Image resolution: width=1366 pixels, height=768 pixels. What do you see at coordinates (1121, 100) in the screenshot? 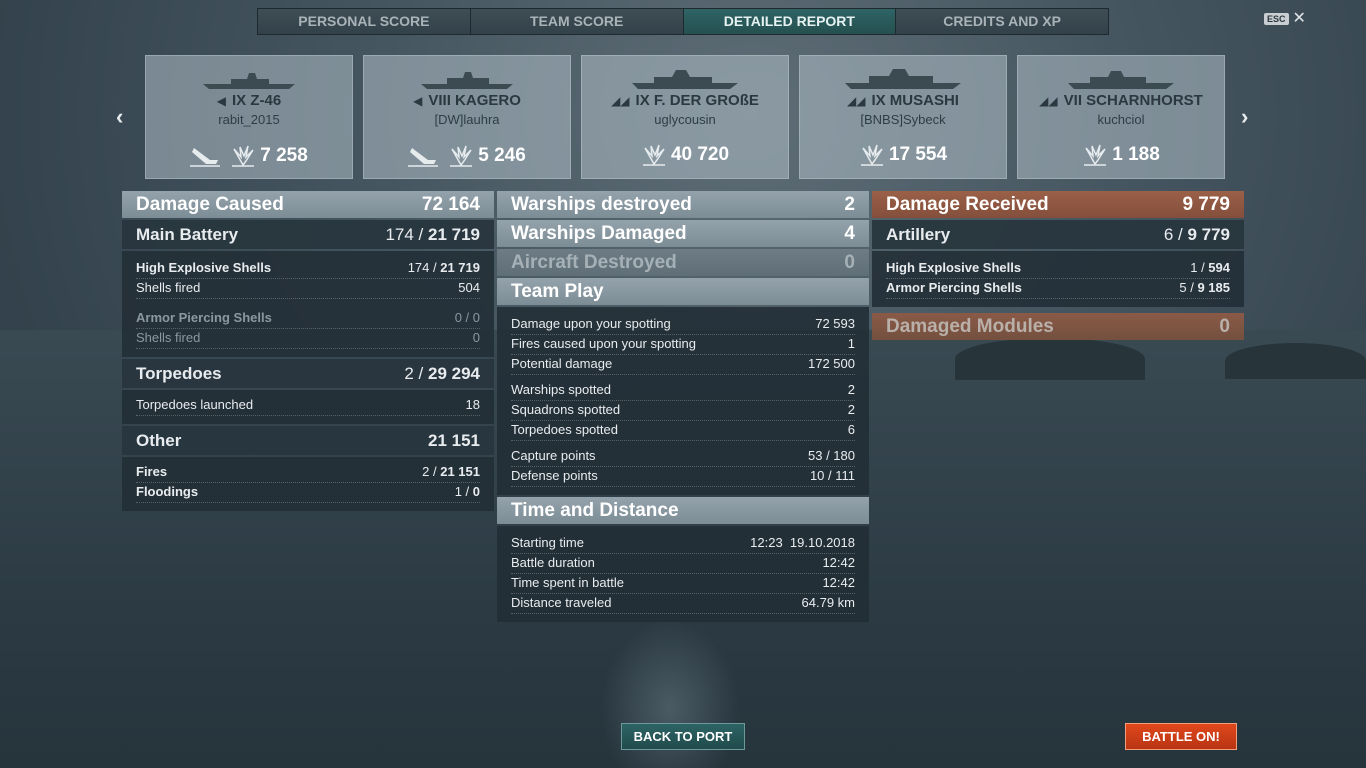
I see `ship-name: ◢◢ VII SCHARNHORST` at bounding box center [1121, 100].